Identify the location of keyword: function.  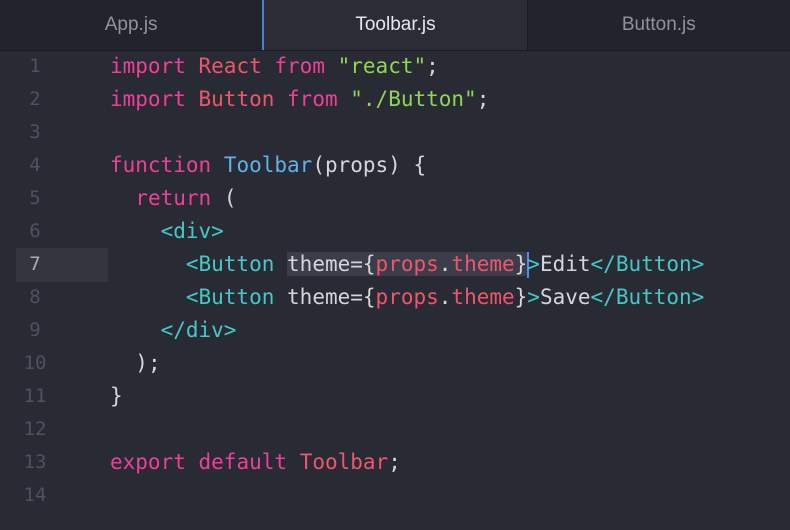
(161, 165).